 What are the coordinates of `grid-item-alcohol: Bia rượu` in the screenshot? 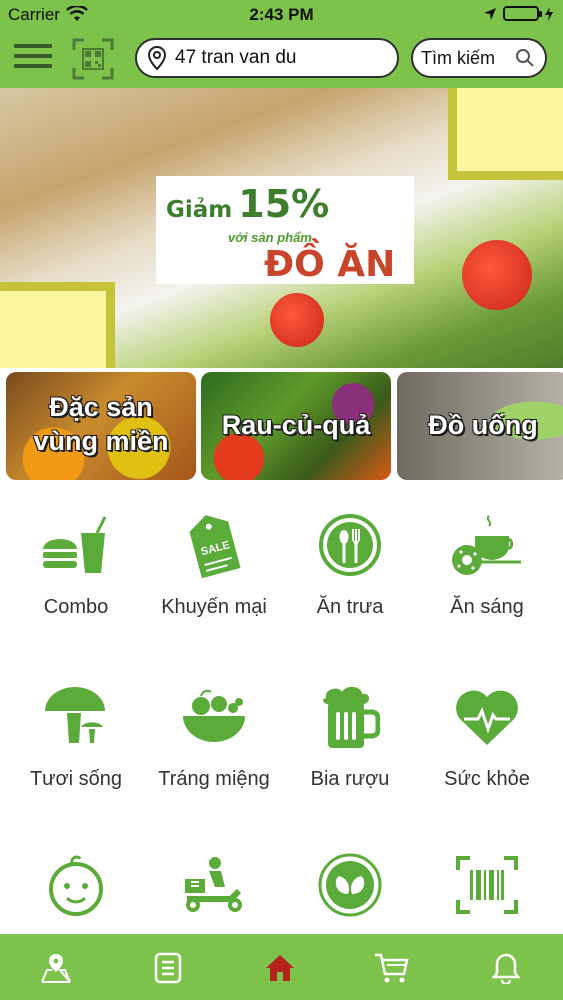 It's located at (350, 737).